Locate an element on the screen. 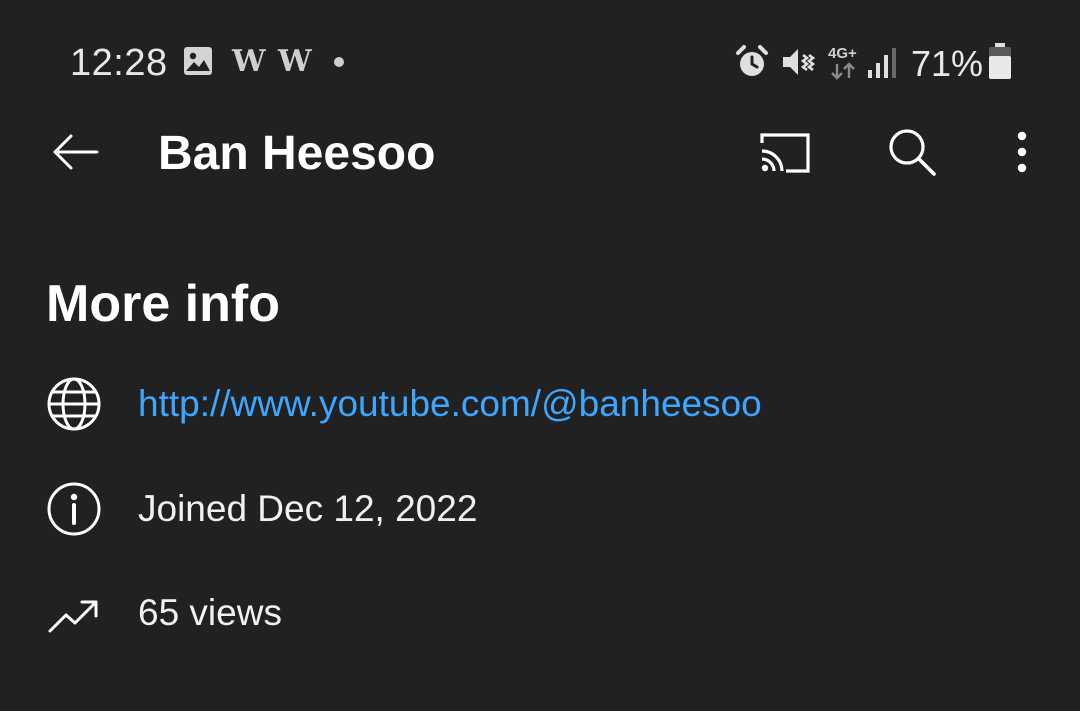  joined-date: Joined Dec 12, 2022 is located at coordinates (308, 508).